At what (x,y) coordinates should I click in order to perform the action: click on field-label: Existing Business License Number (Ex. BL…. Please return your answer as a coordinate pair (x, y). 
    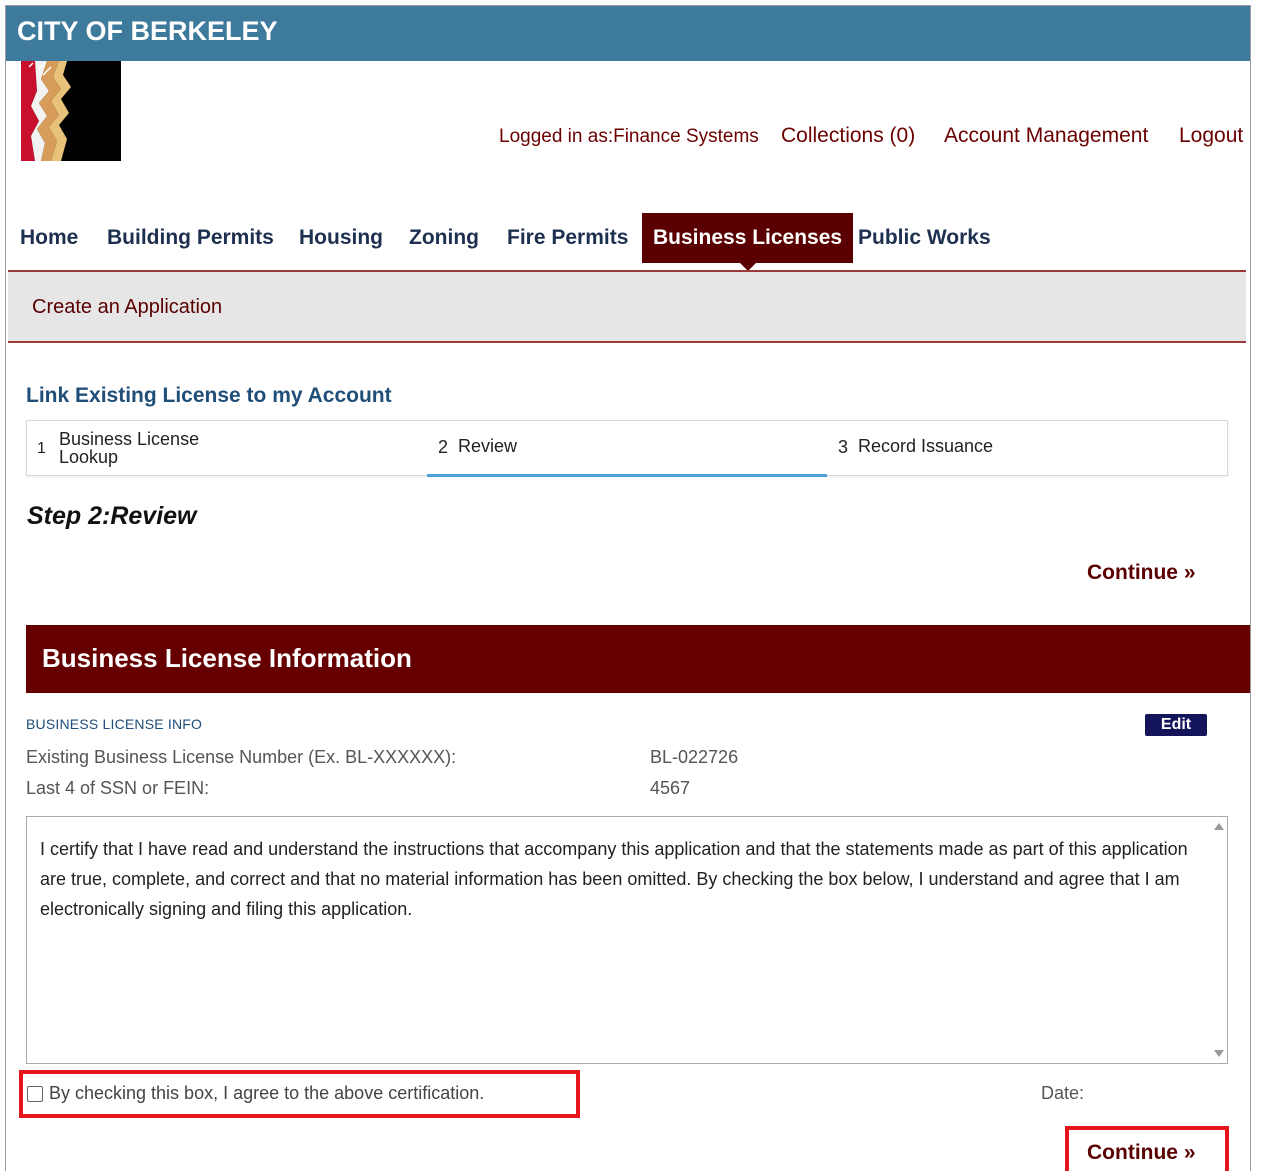
    Looking at the image, I should click on (241, 757).